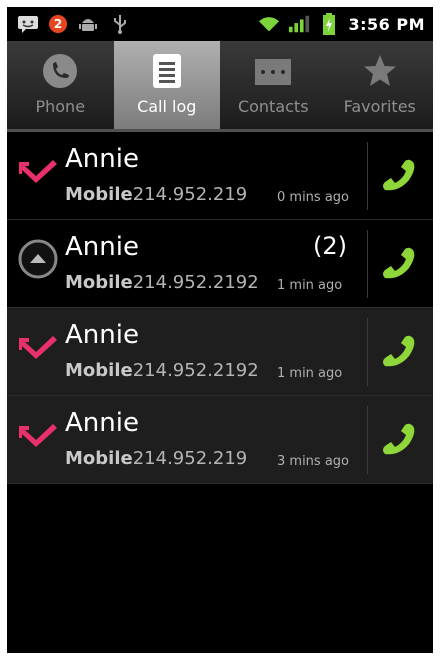 This screenshot has width=440, height=658. I want to click on outgoing-call-icon, so click(38, 259).